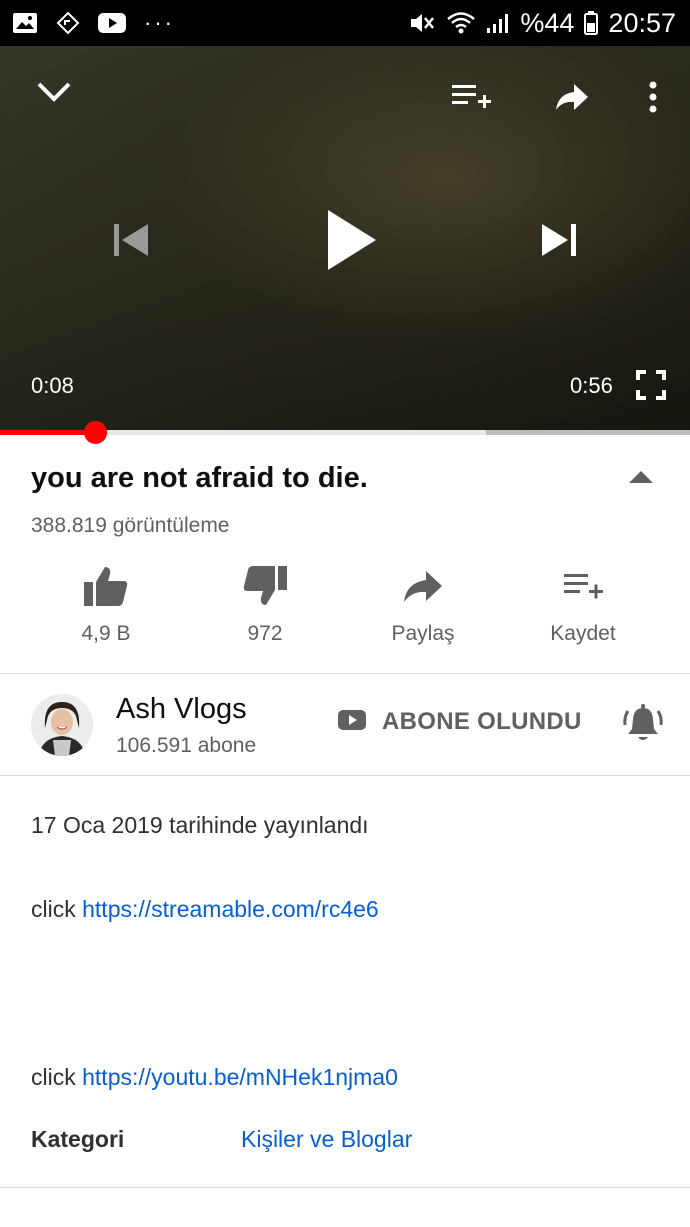 This screenshot has width=690, height=1227. What do you see at coordinates (200, 825) in the screenshot?
I see `publish-date: 17 Oca 2019 tarihinde yayınlandı` at bounding box center [200, 825].